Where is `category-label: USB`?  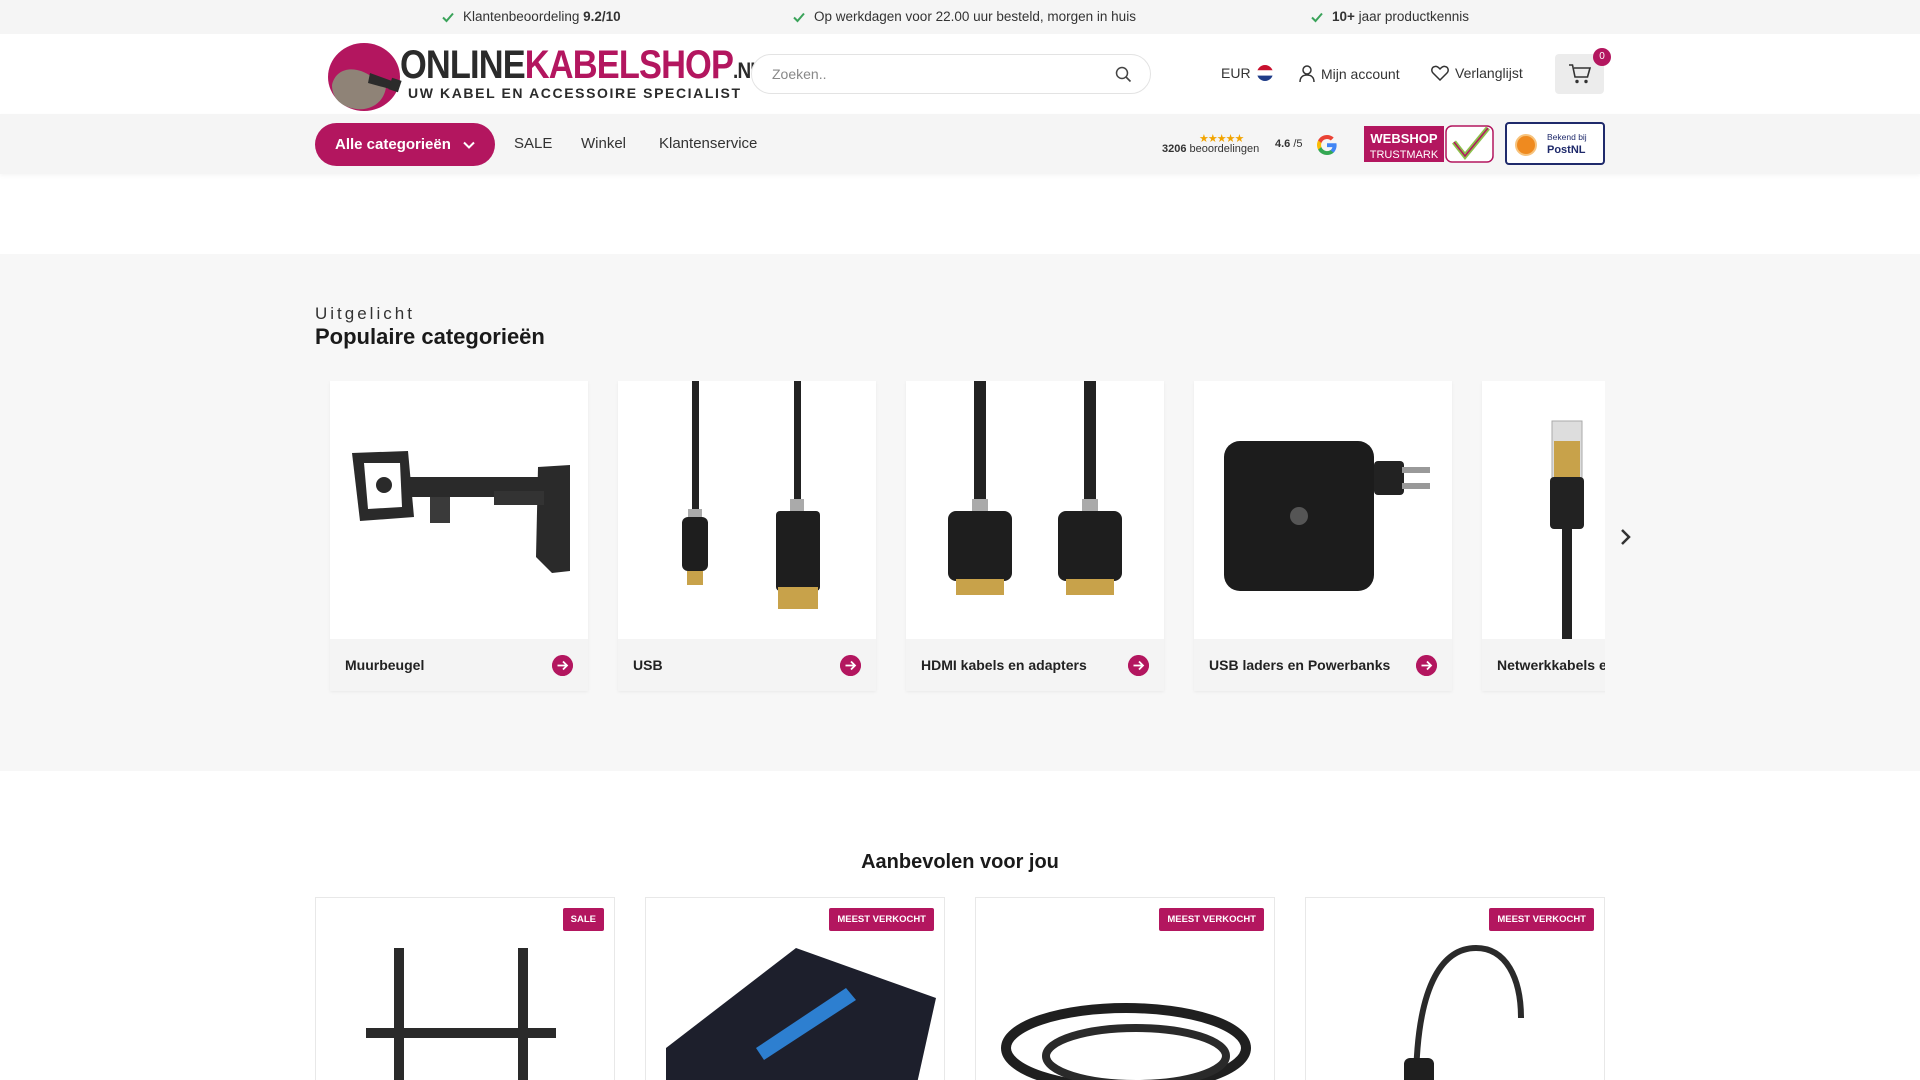 category-label: USB is located at coordinates (648, 665).